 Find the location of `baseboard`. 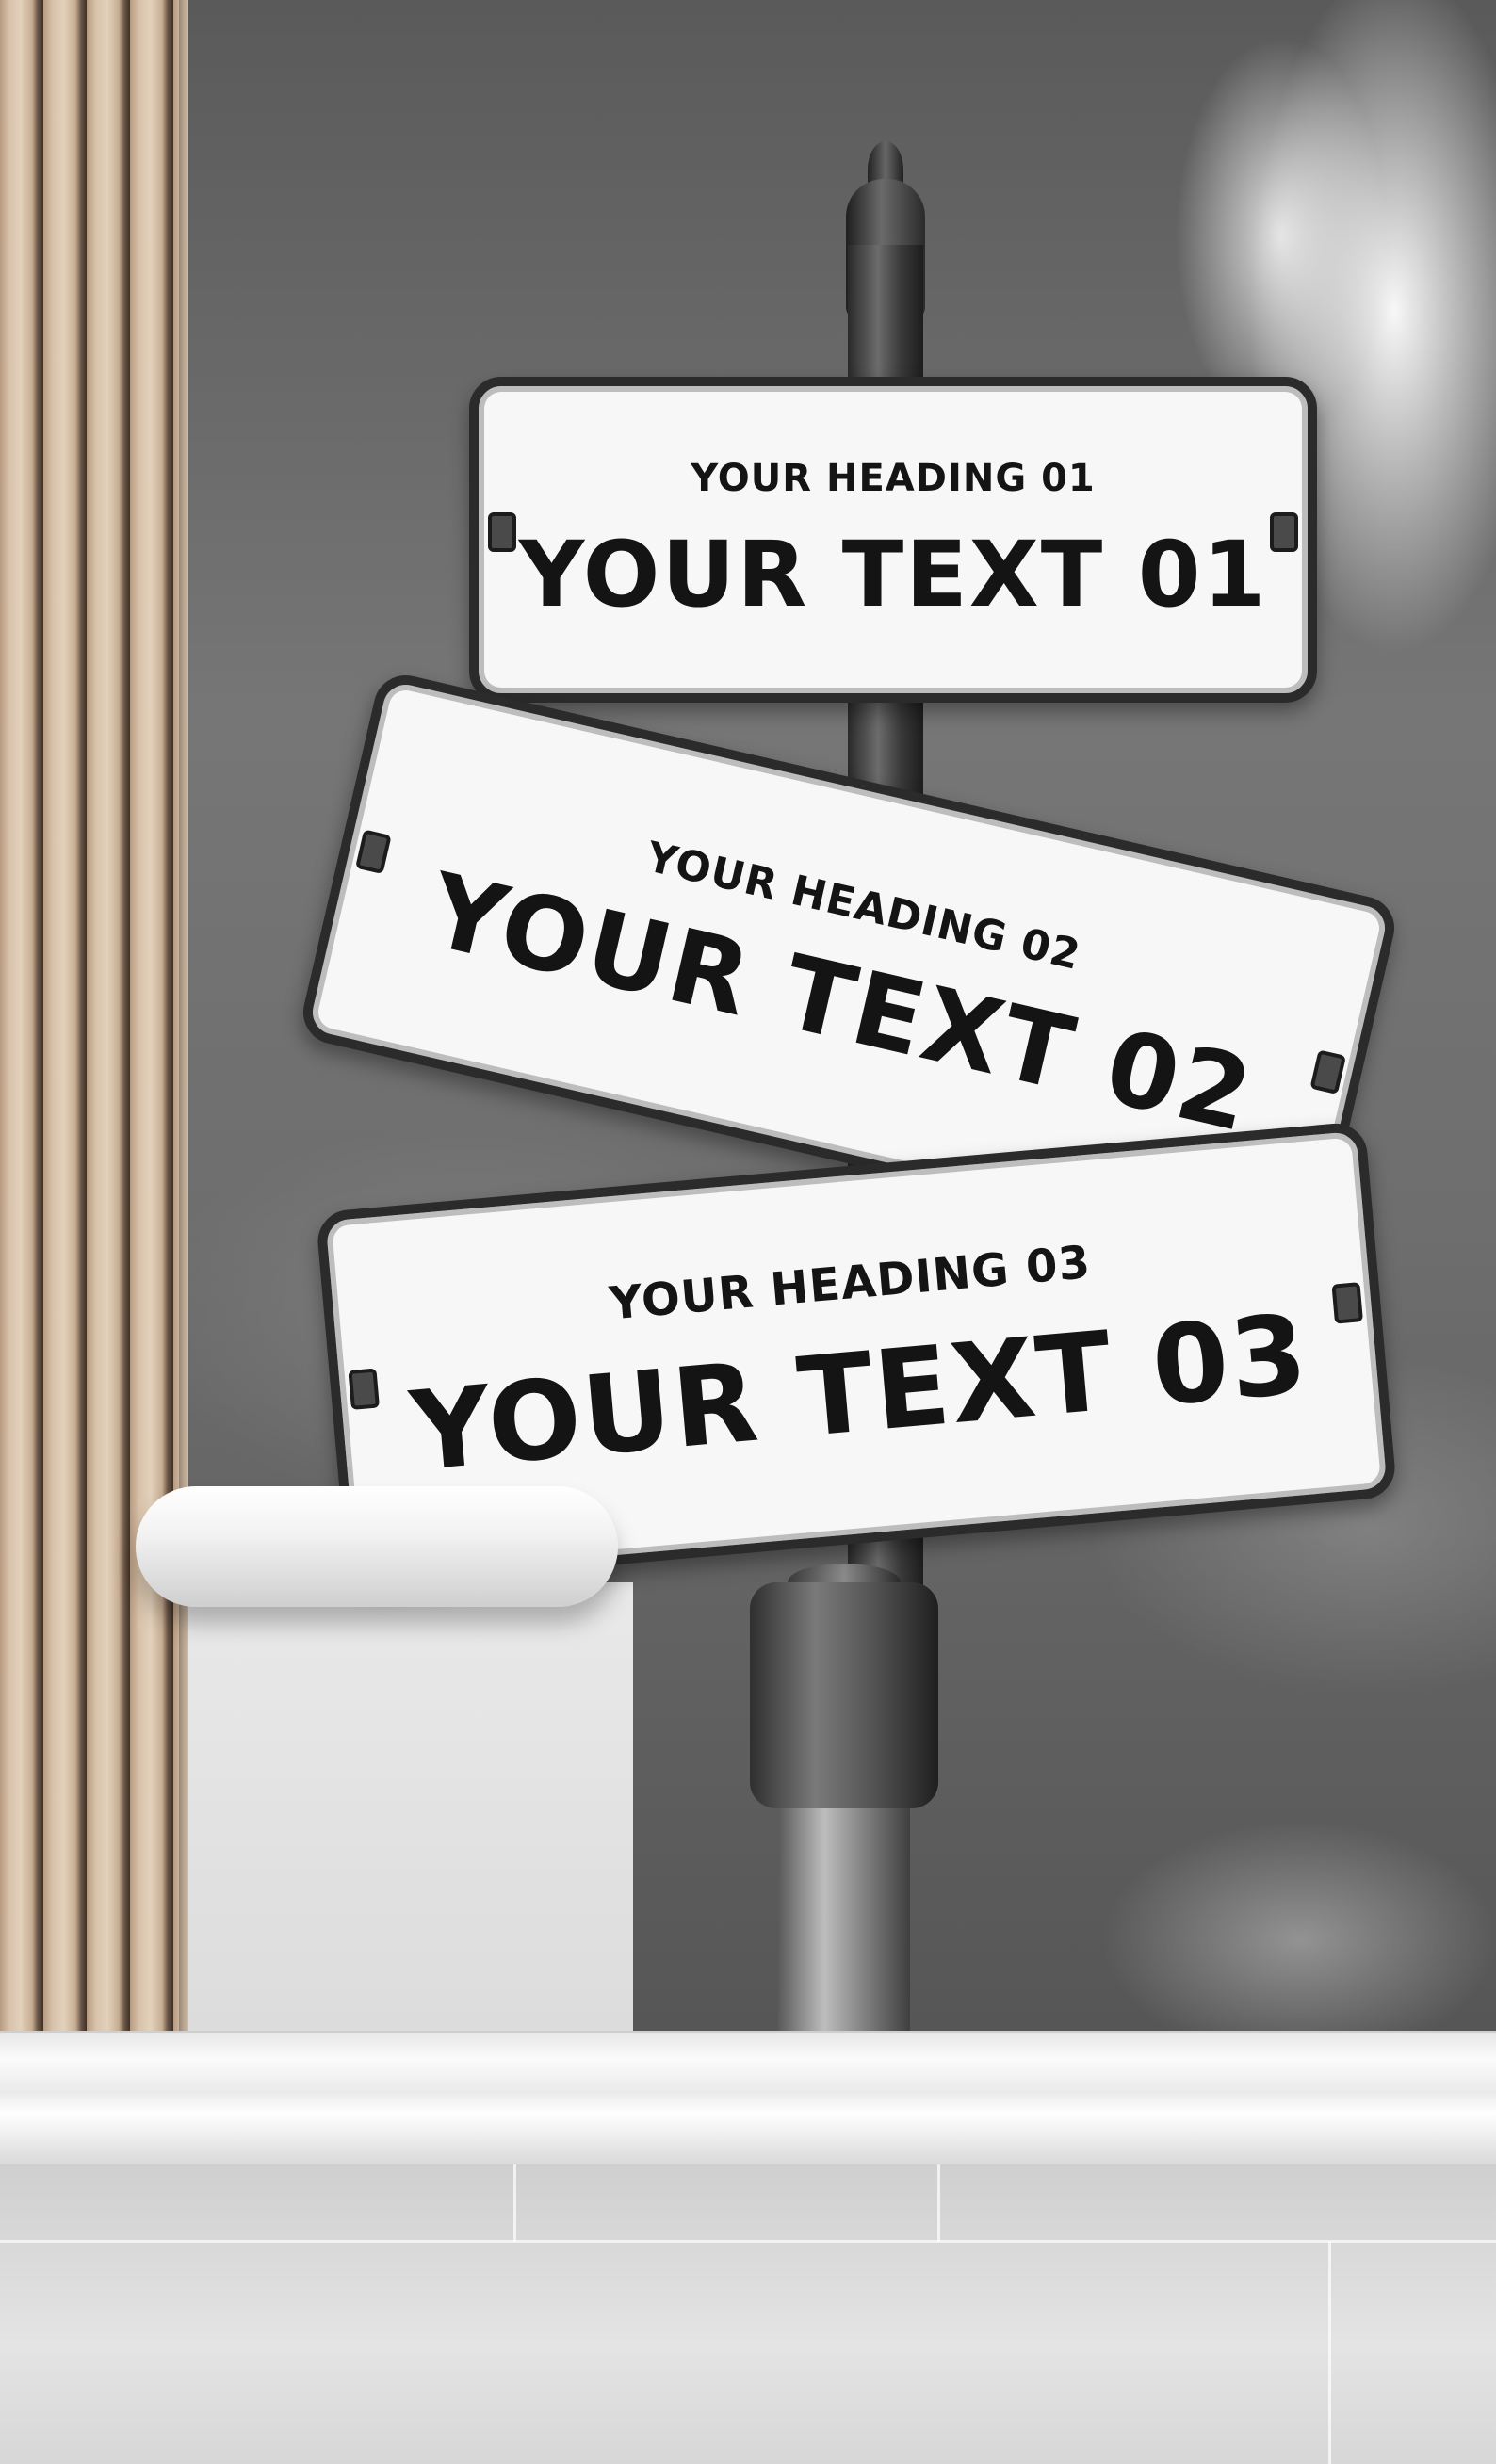

baseboard is located at coordinates (748, 2098).